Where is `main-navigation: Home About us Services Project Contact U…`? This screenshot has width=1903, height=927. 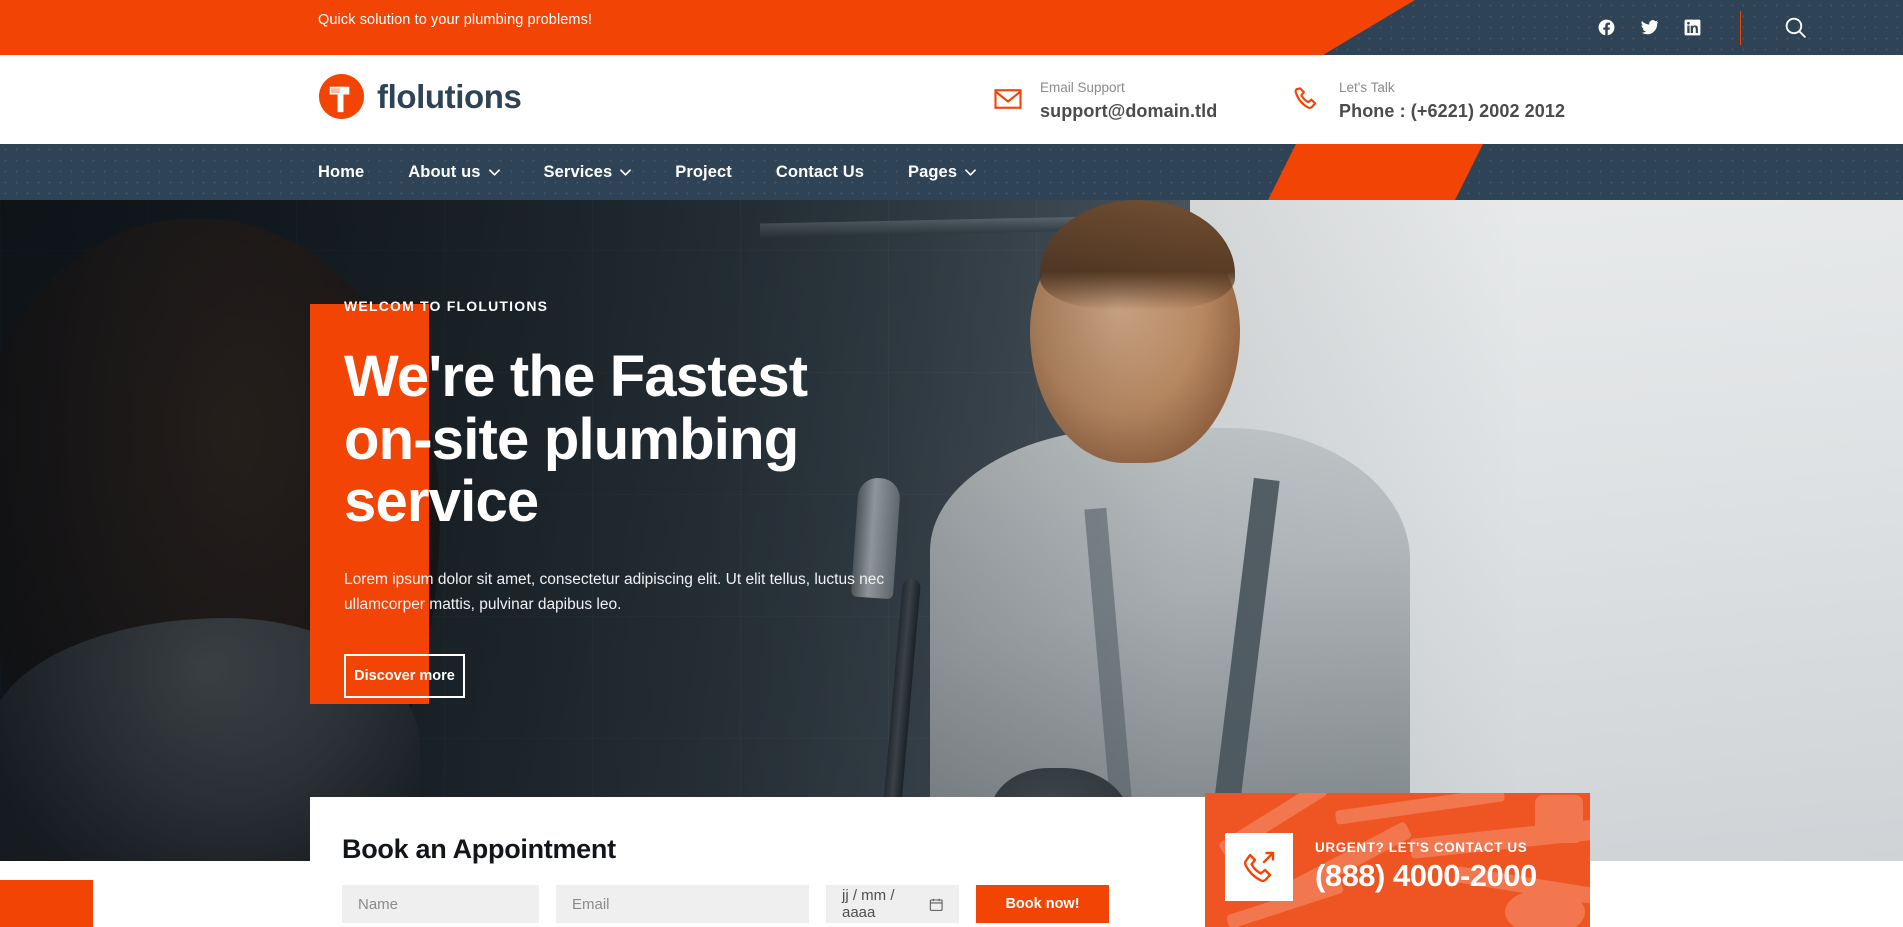
main-navigation: Home About us Services Project Contact U… is located at coordinates (951, 172).